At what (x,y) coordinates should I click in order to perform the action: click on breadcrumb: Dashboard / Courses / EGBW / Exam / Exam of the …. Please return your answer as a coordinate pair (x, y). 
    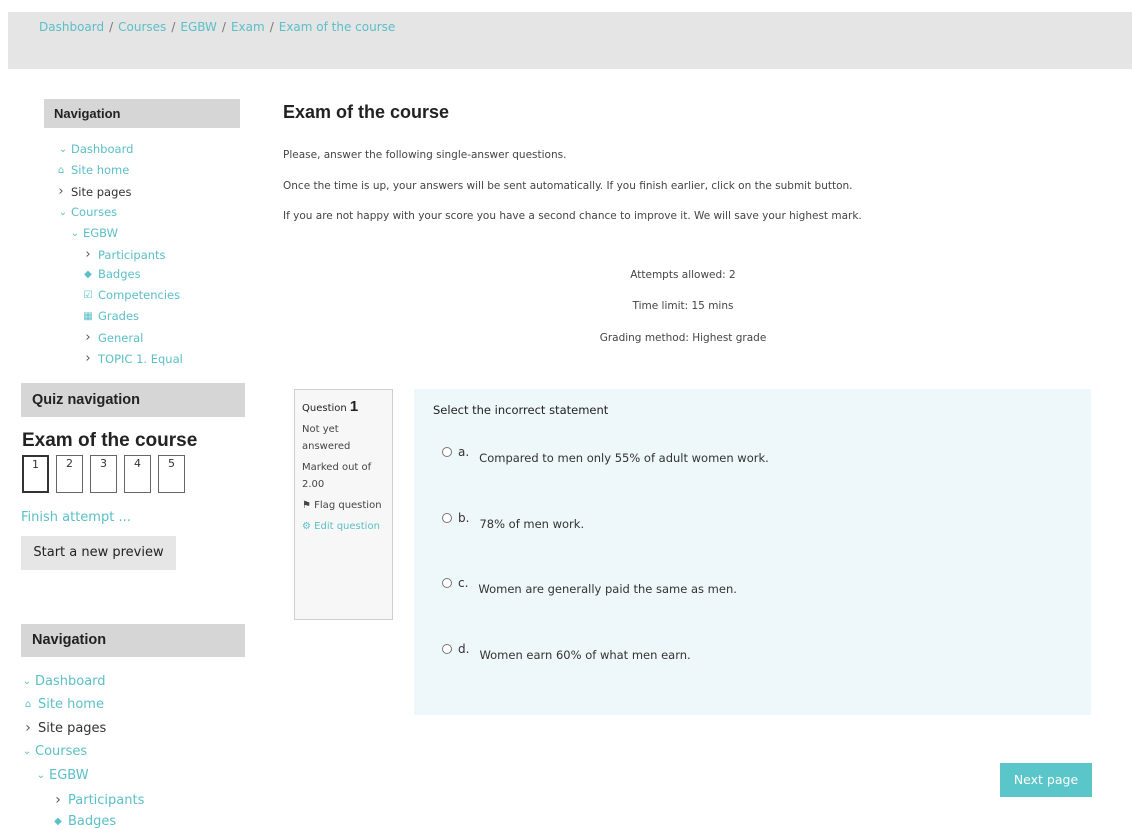
    Looking at the image, I should click on (217, 27).